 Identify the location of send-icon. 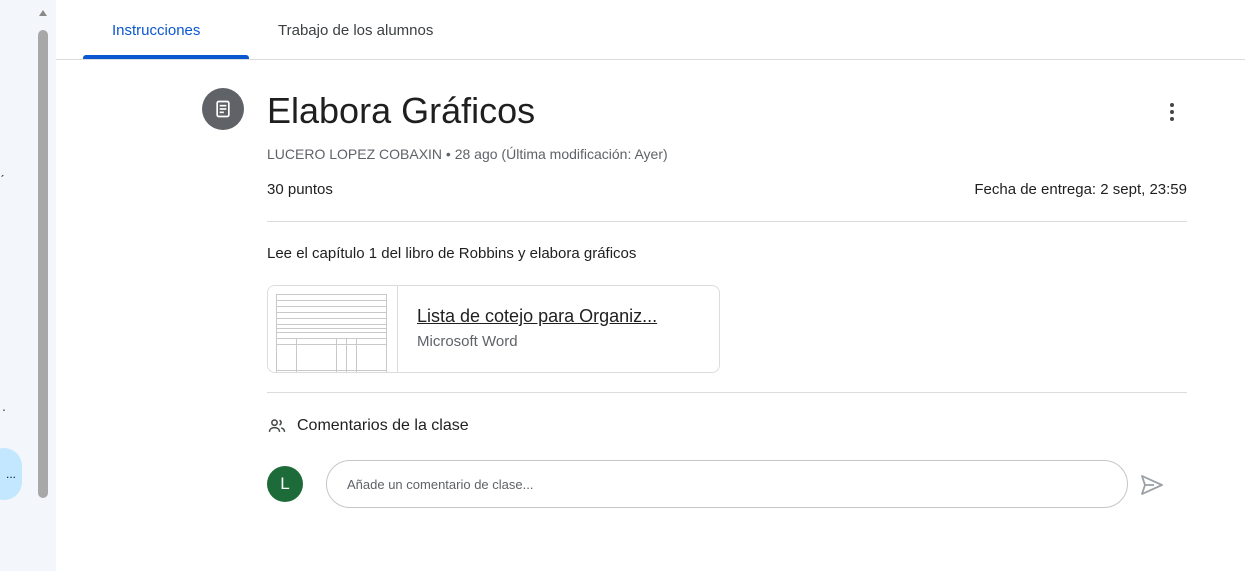
(1152, 485).